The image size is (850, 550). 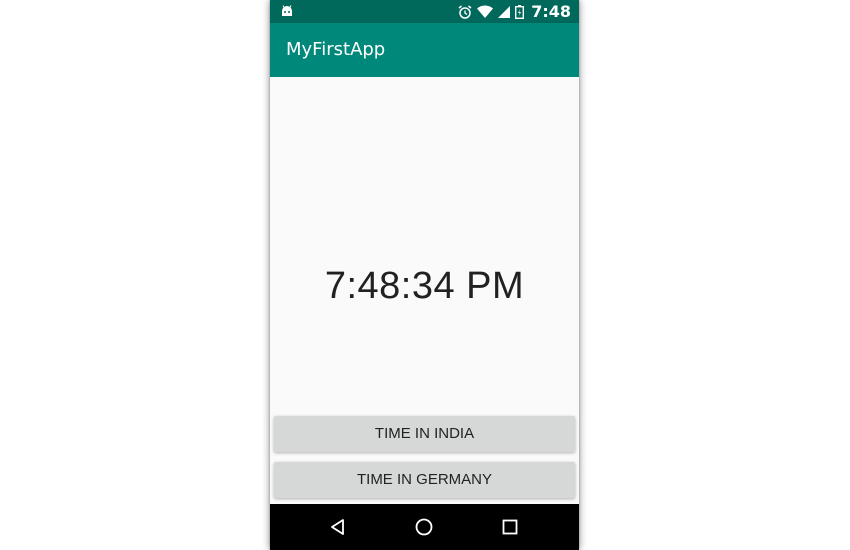 What do you see at coordinates (551, 11) in the screenshot?
I see `status-time: 7:48` at bounding box center [551, 11].